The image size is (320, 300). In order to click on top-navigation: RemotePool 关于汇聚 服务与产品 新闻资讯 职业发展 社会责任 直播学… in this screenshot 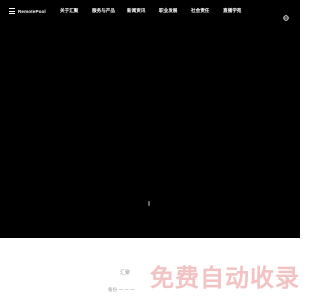, I will do `click(150, 12)`.